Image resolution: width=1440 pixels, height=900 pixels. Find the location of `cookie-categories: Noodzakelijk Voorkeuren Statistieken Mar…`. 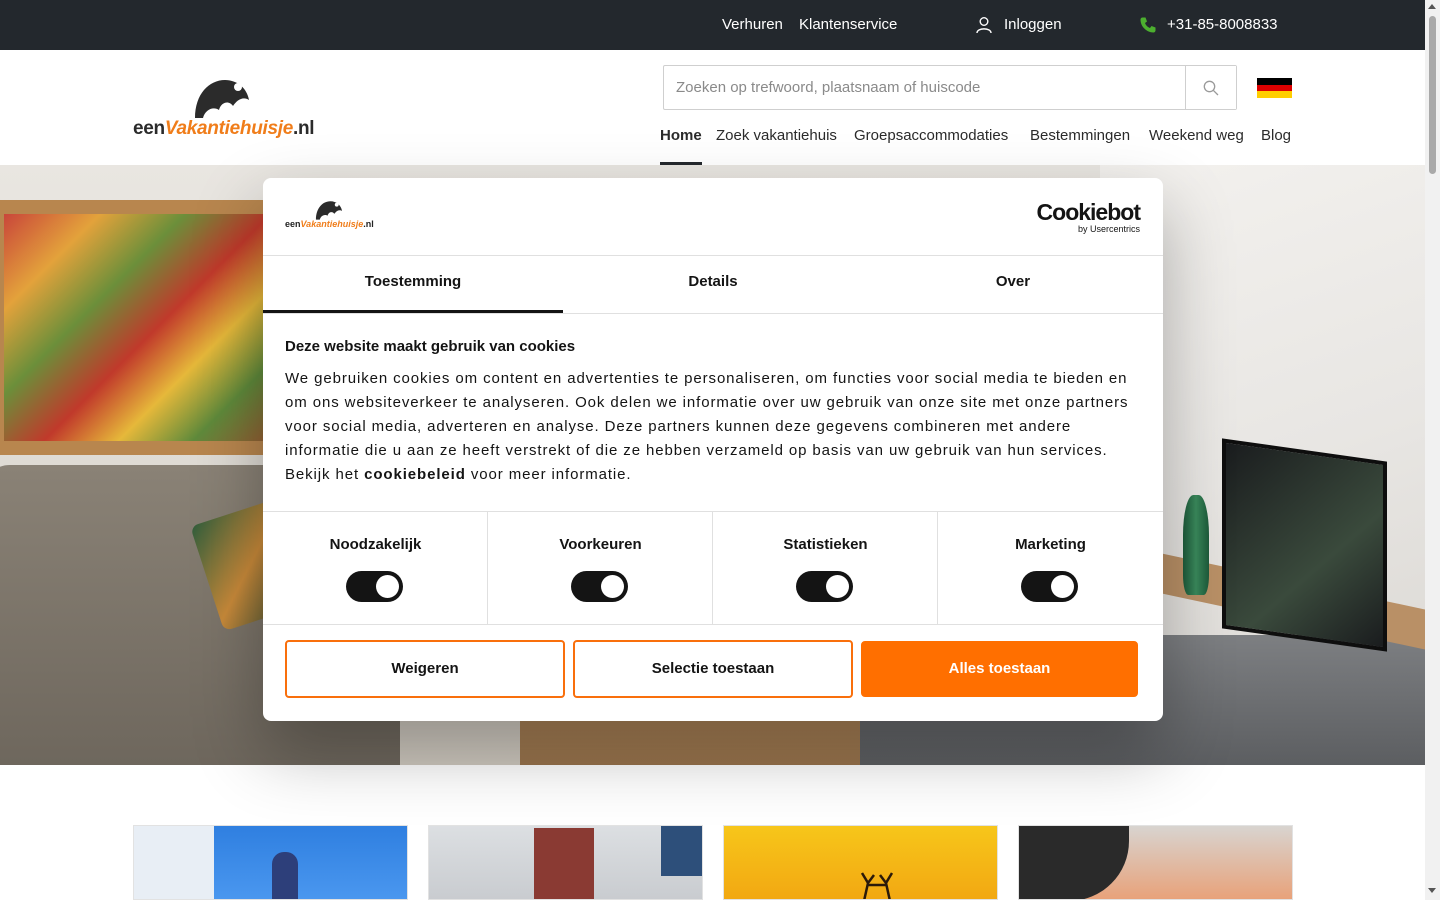

cookie-categories: Noodzakelijk Voorkeuren Statistieken Mar… is located at coordinates (713, 568).